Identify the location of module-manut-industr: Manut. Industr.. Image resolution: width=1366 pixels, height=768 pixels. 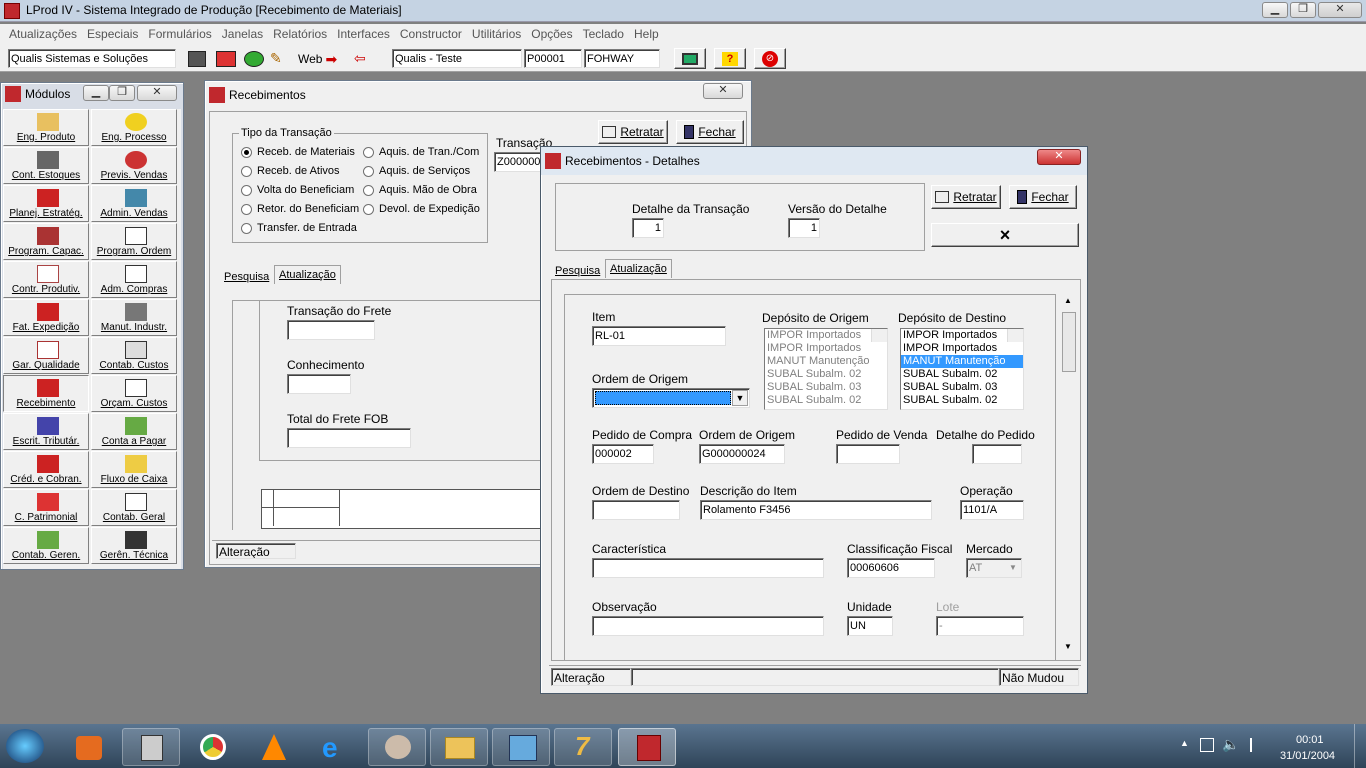
(134, 317).